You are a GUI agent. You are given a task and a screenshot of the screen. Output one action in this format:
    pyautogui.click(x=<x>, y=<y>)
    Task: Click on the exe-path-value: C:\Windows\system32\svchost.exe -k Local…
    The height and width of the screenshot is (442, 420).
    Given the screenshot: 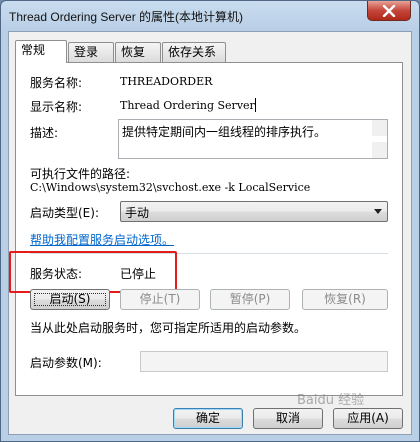 What is the action you would take?
    pyautogui.click(x=170, y=187)
    